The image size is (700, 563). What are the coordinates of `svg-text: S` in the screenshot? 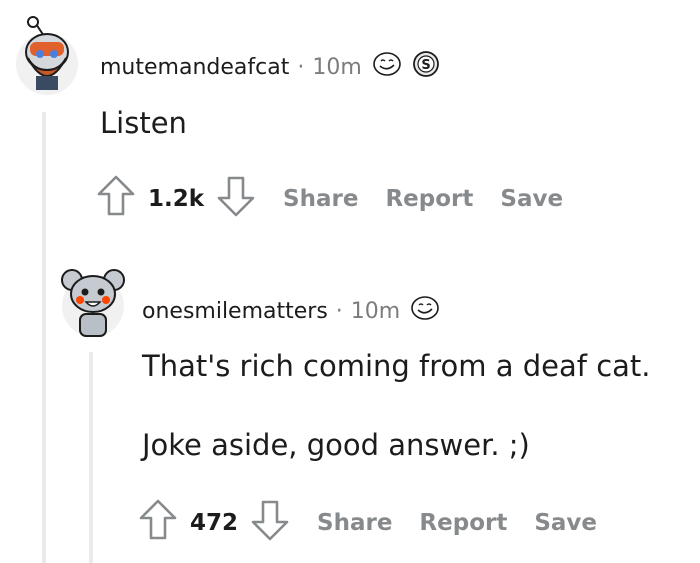 It's located at (425, 65).